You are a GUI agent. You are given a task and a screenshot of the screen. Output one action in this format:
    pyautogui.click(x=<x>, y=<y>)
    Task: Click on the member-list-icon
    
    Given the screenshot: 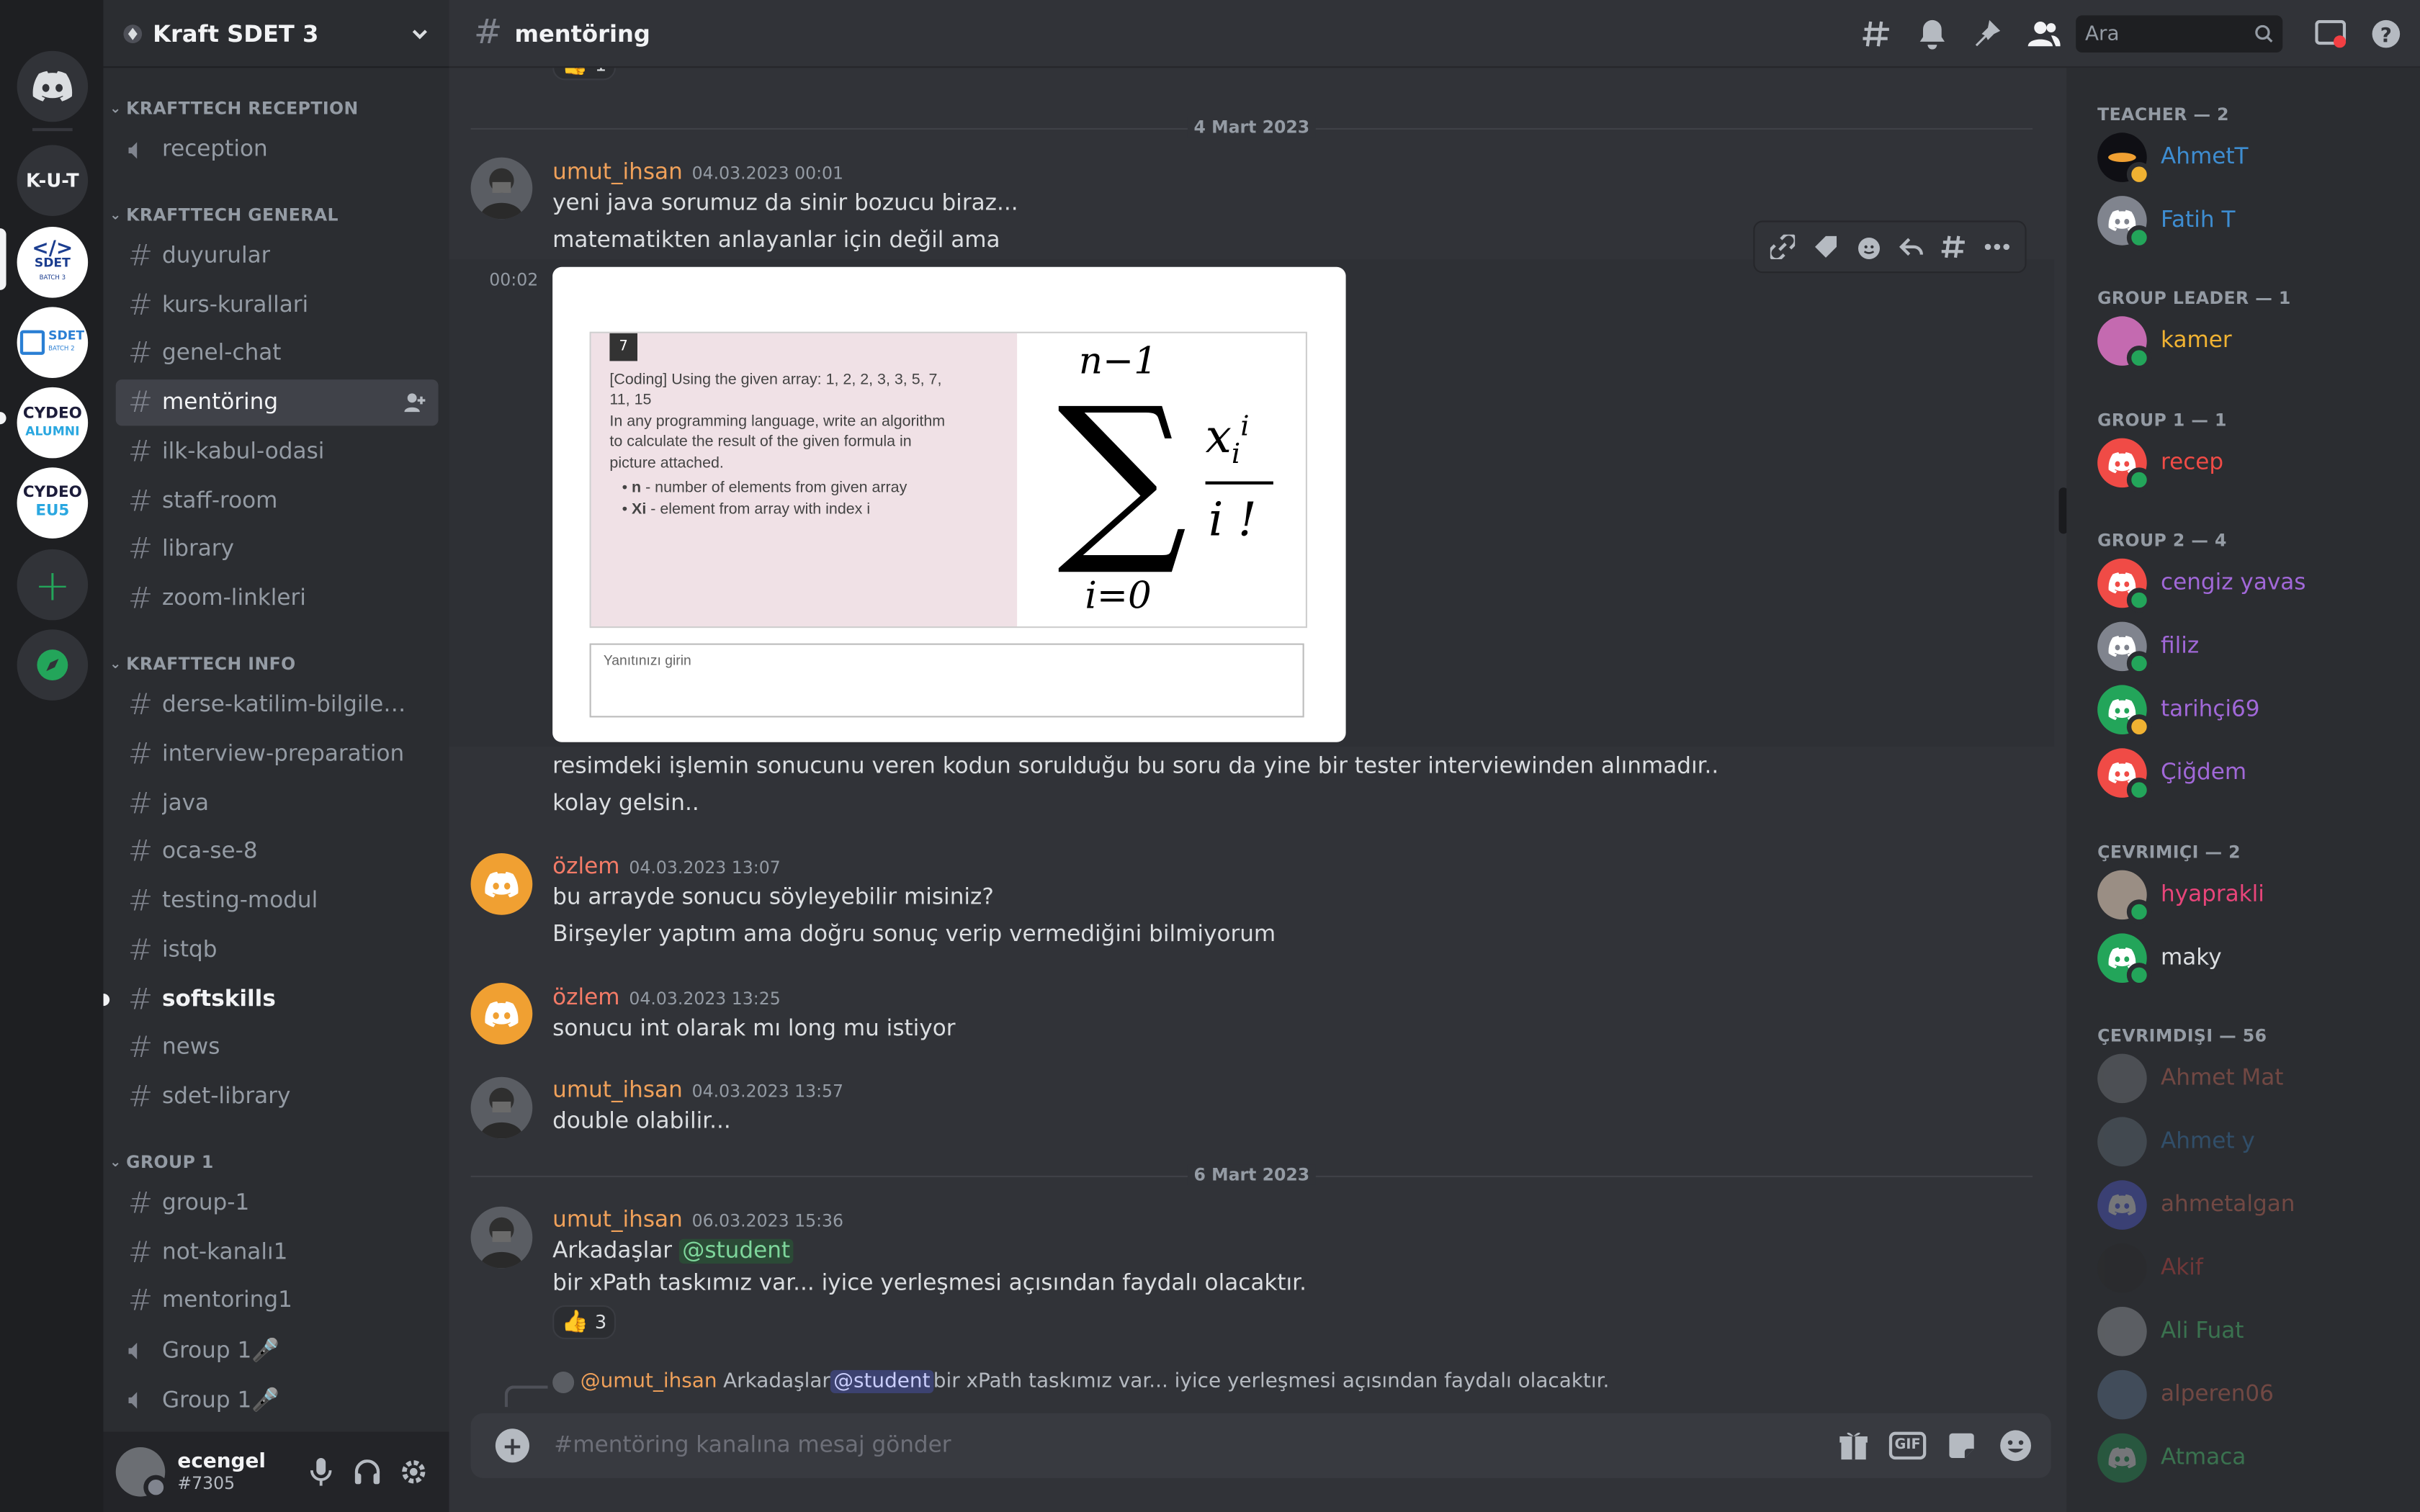 What is the action you would take?
    pyautogui.click(x=2044, y=34)
    